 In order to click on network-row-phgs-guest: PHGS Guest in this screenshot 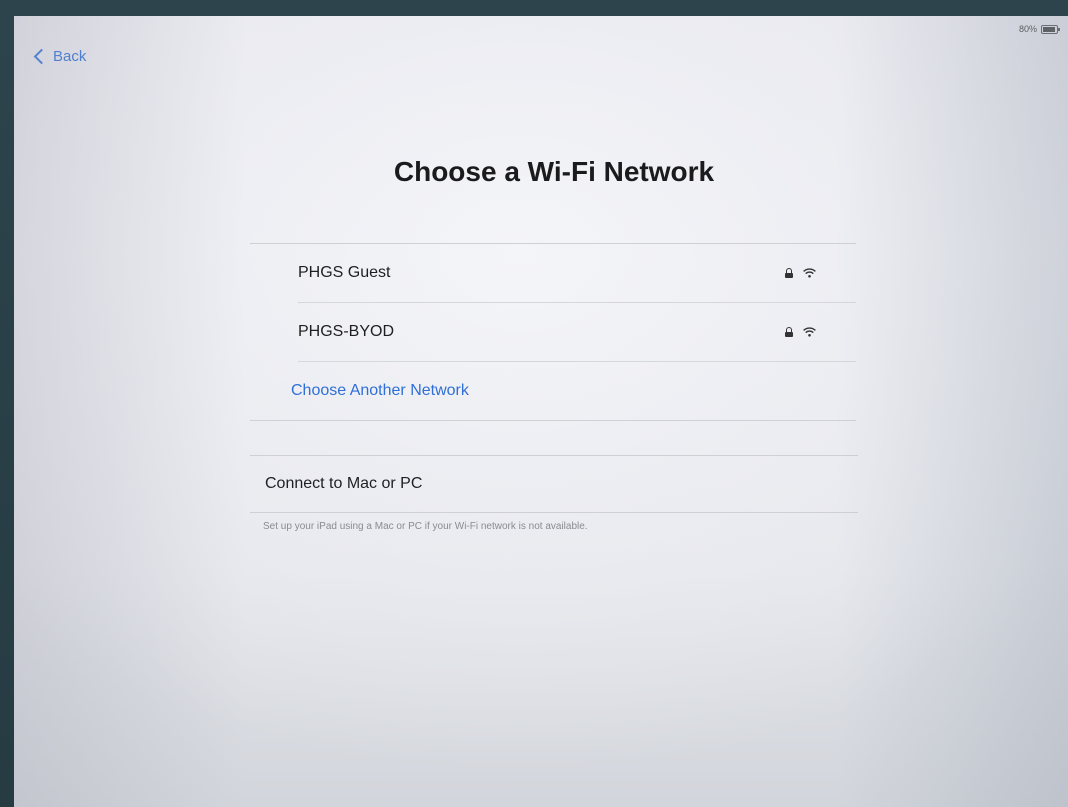, I will do `click(553, 273)`.